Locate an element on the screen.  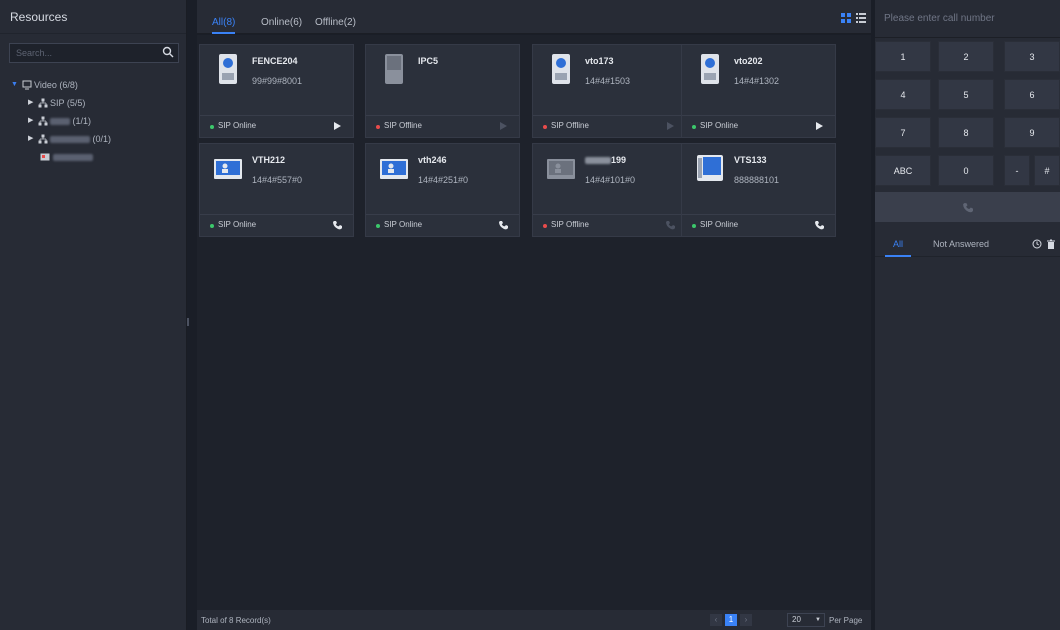
device-card-fence204: FENCE204 99#99#8001 SIP Online is located at coordinates (276, 91).